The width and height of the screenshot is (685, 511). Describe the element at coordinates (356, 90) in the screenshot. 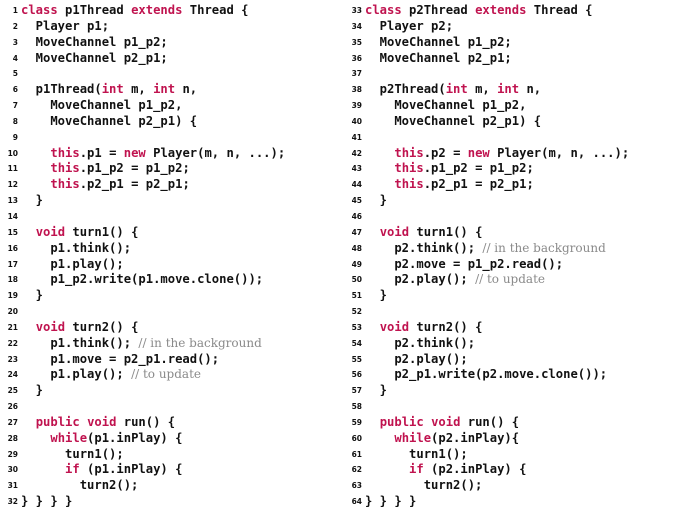

I see `line-number: 38` at that location.